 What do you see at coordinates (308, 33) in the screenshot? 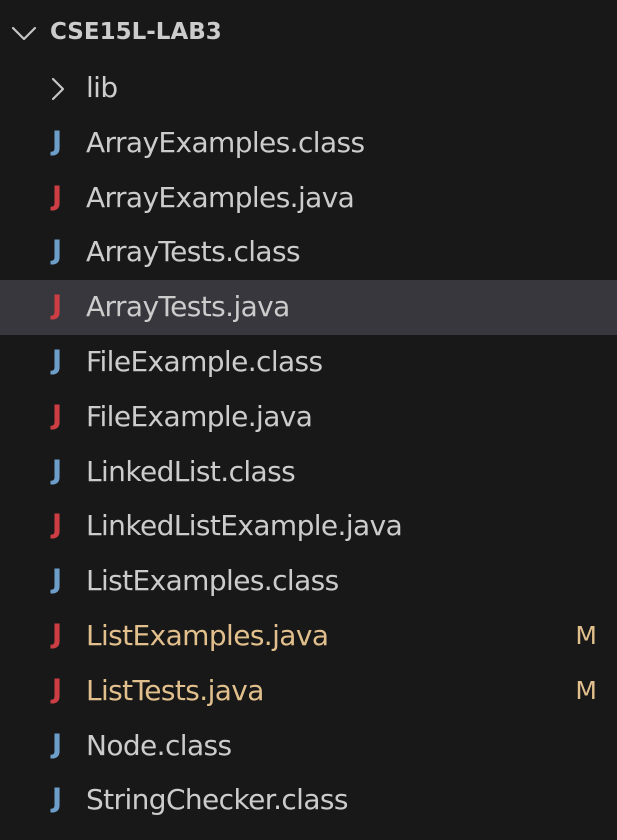
I see `folder-header-cse15l-lab3: CSE15L-LAB3` at bounding box center [308, 33].